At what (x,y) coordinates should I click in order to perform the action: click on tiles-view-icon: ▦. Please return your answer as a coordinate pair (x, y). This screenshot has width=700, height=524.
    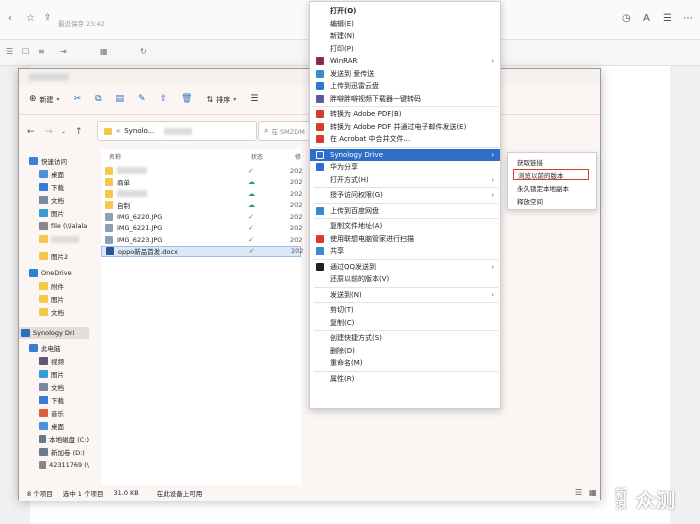
    Looking at the image, I should click on (593, 493).